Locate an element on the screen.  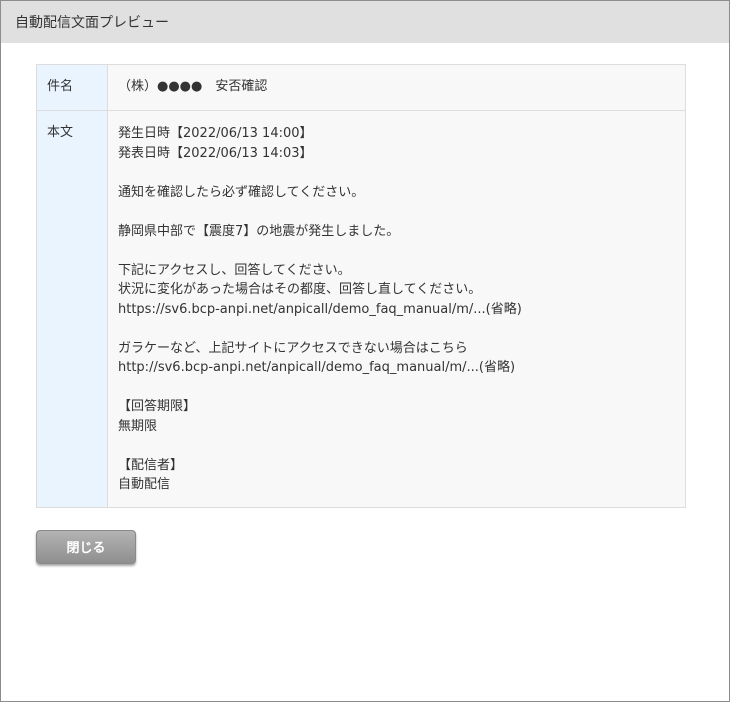
body-label: 本文 is located at coordinates (72, 309).